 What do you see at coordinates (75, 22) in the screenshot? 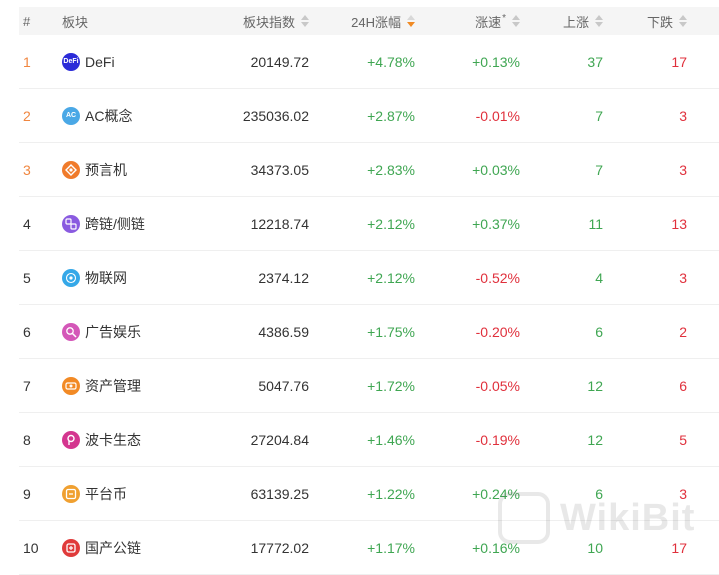
I see `sector-header-label: 板块` at bounding box center [75, 22].